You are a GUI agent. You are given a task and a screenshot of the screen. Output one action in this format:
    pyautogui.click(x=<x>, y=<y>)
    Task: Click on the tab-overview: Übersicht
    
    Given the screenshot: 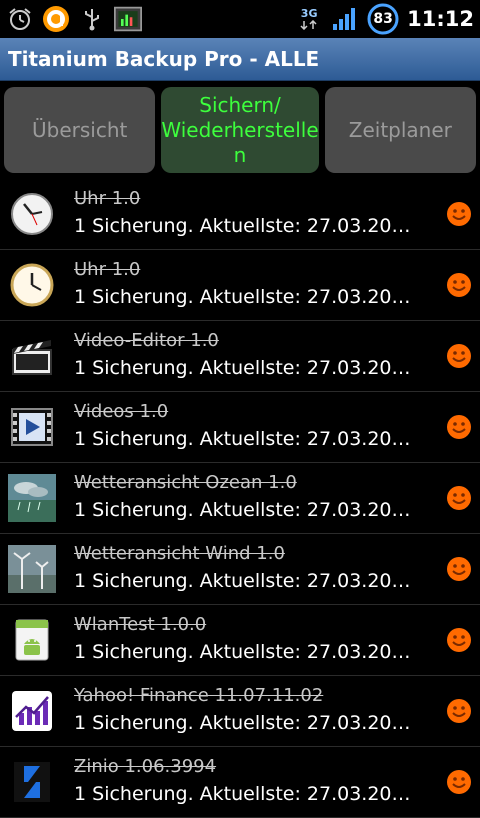 What is the action you would take?
    pyautogui.click(x=80, y=130)
    